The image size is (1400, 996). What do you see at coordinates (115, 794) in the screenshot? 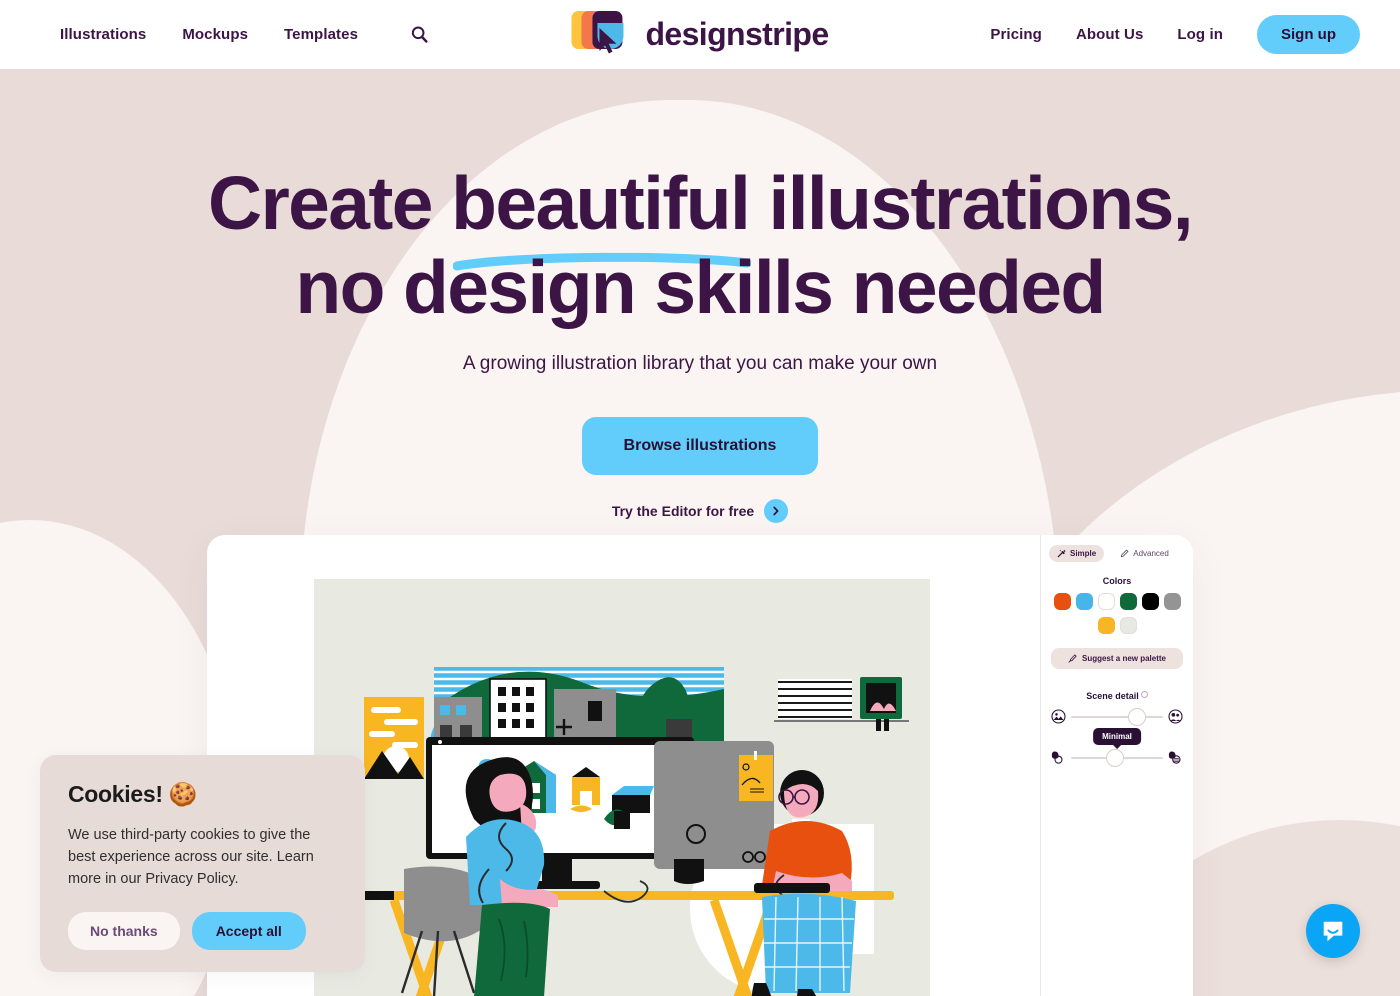
I see `cookie-title-text: Cookies!` at bounding box center [115, 794].